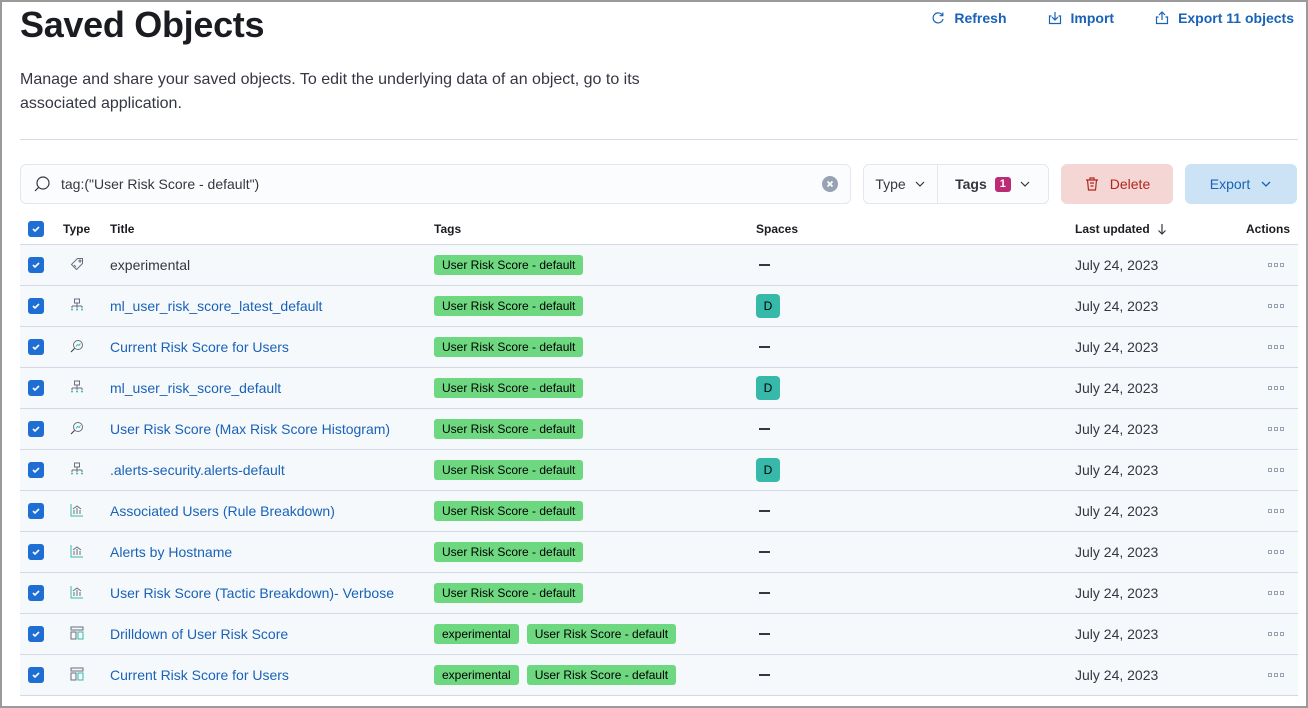  What do you see at coordinates (914, 593) in the screenshot?
I see `spaces-cell` at bounding box center [914, 593].